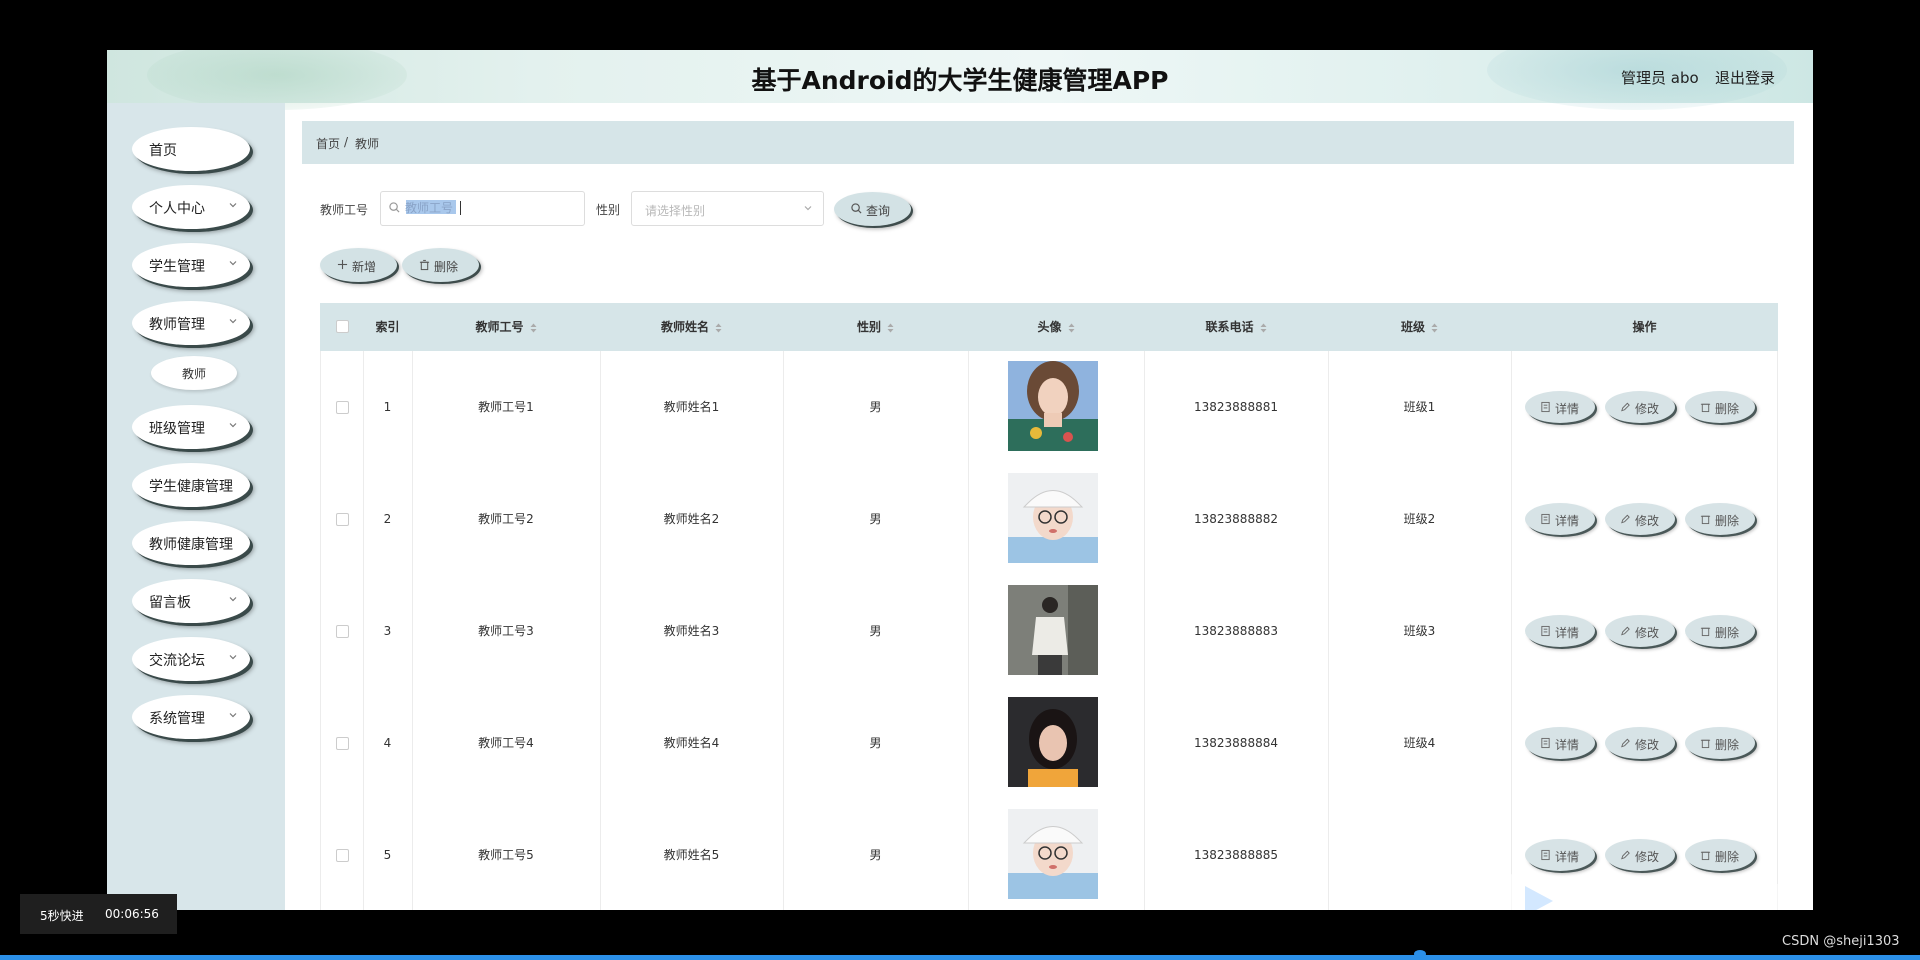  What do you see at coordinates (1660, 78) in the screenshot?
I see `admin-label: 管理员 abo` at bounding box center [1660, 78].